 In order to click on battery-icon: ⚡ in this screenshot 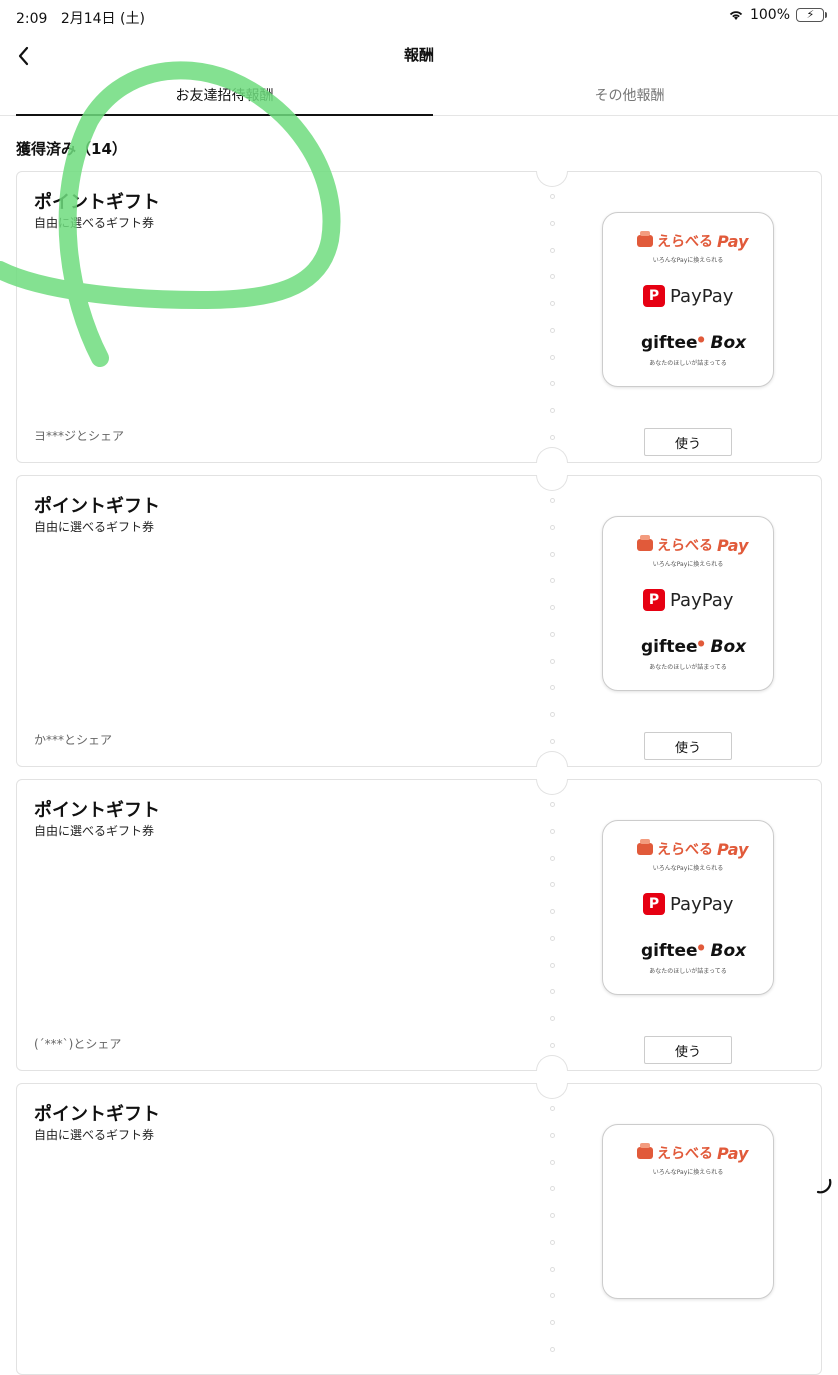, I will do `click(810, 15)`.